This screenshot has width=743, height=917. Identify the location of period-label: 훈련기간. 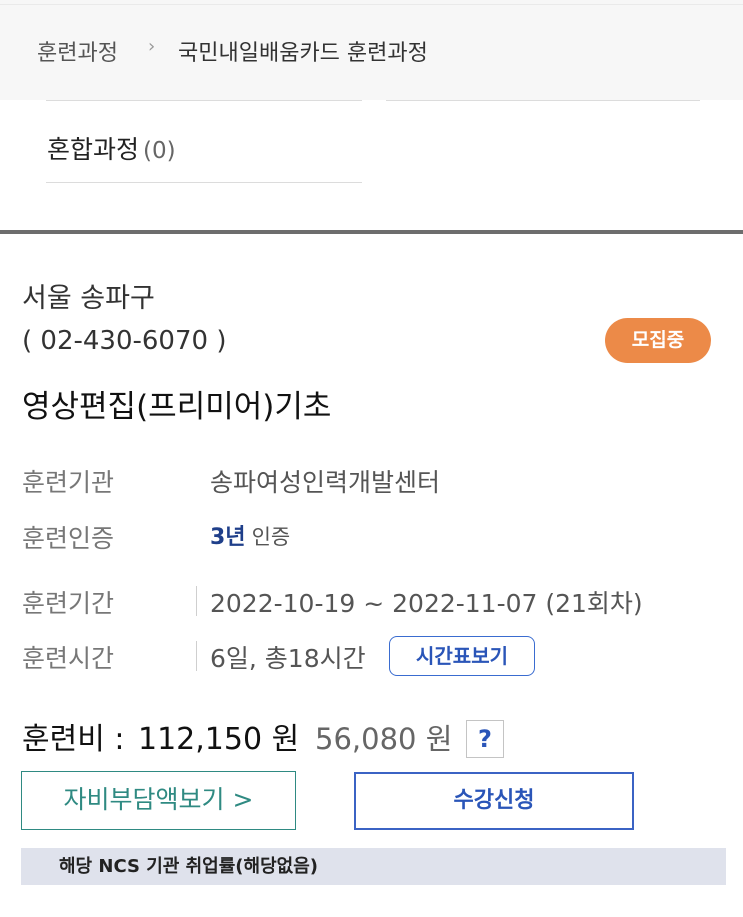
(68, 603).